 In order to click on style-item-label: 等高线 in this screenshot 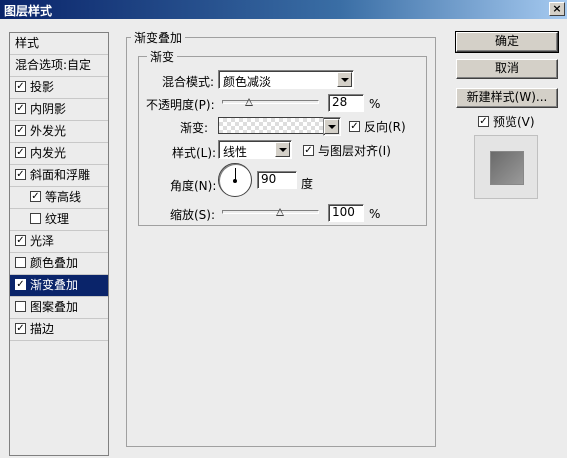, I will do `click(63, 197)`.